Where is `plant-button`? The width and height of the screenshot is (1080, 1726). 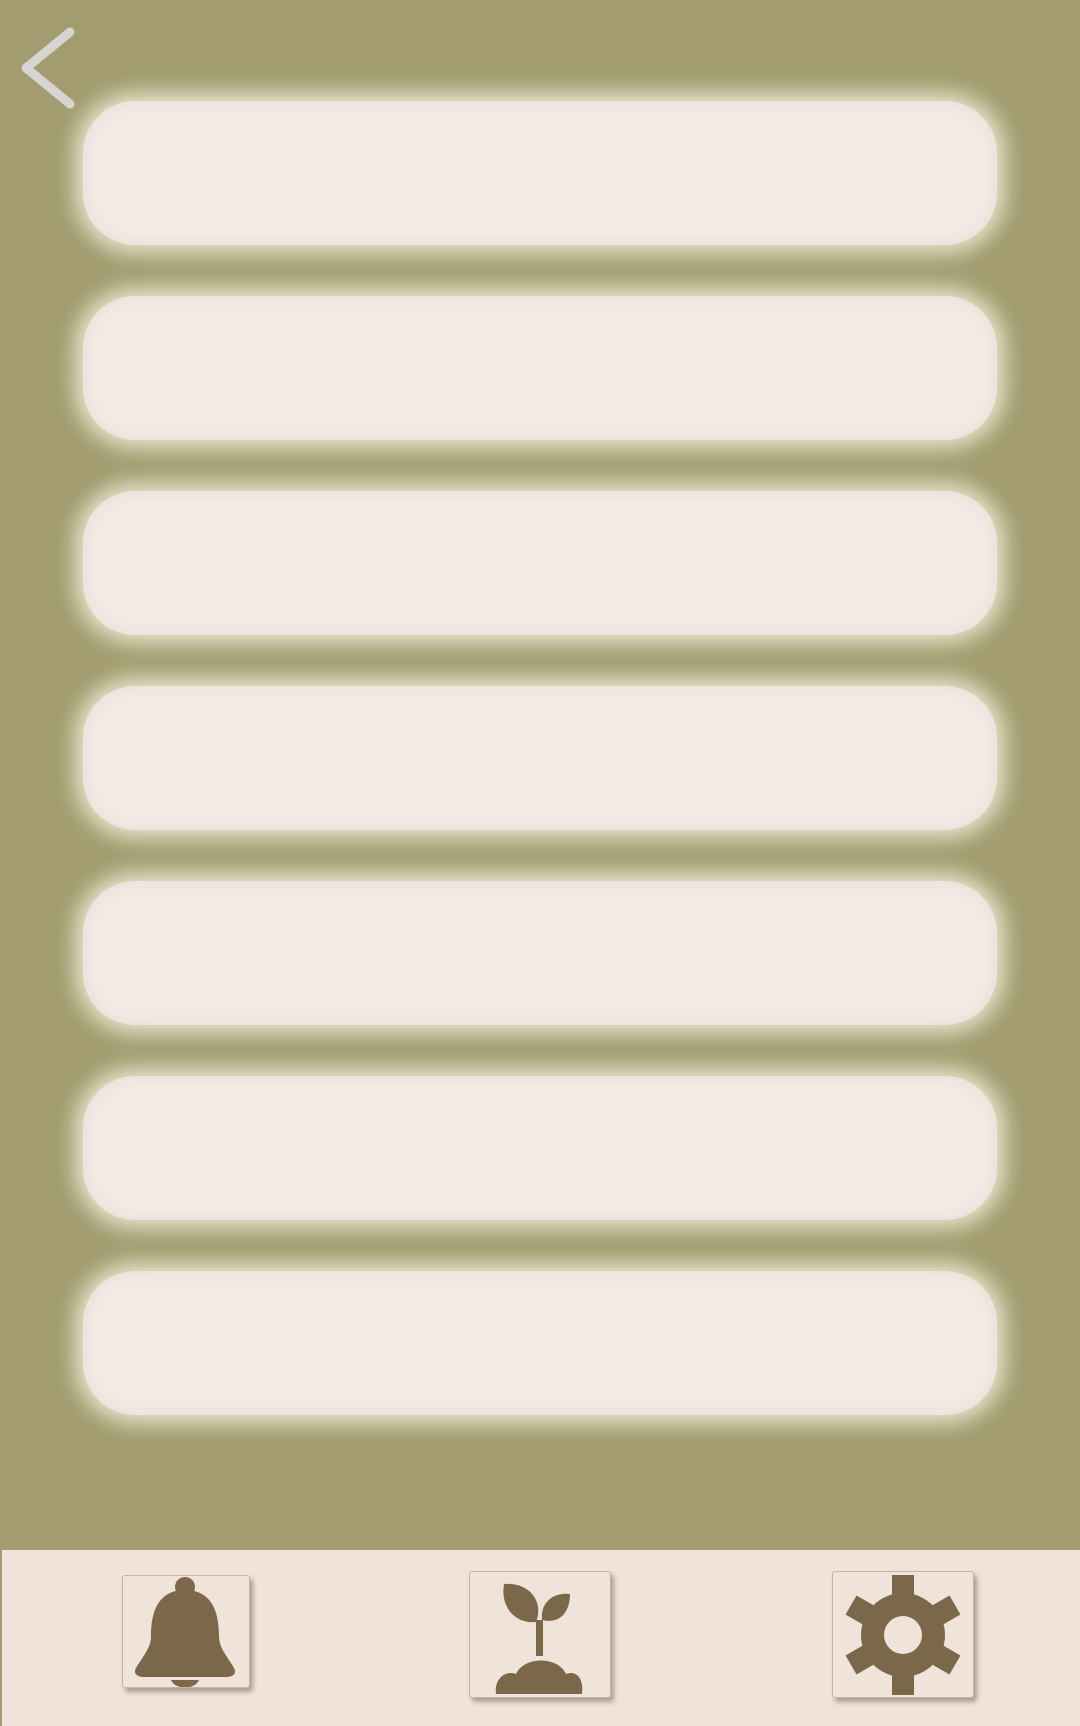 plant-button is located at coordinates (540, 1634).